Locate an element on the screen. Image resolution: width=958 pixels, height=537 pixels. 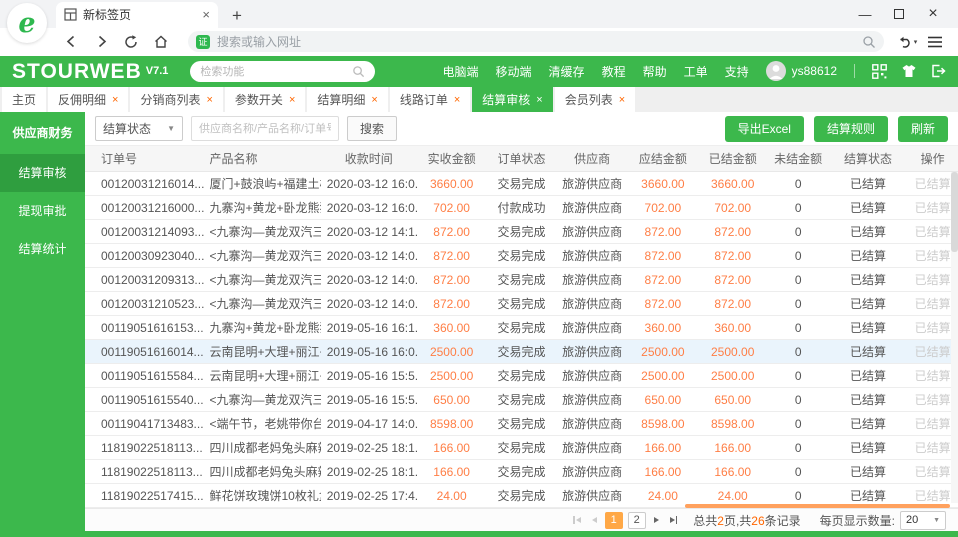
page-tab: 主页 × is located at coordinates (24, 99).